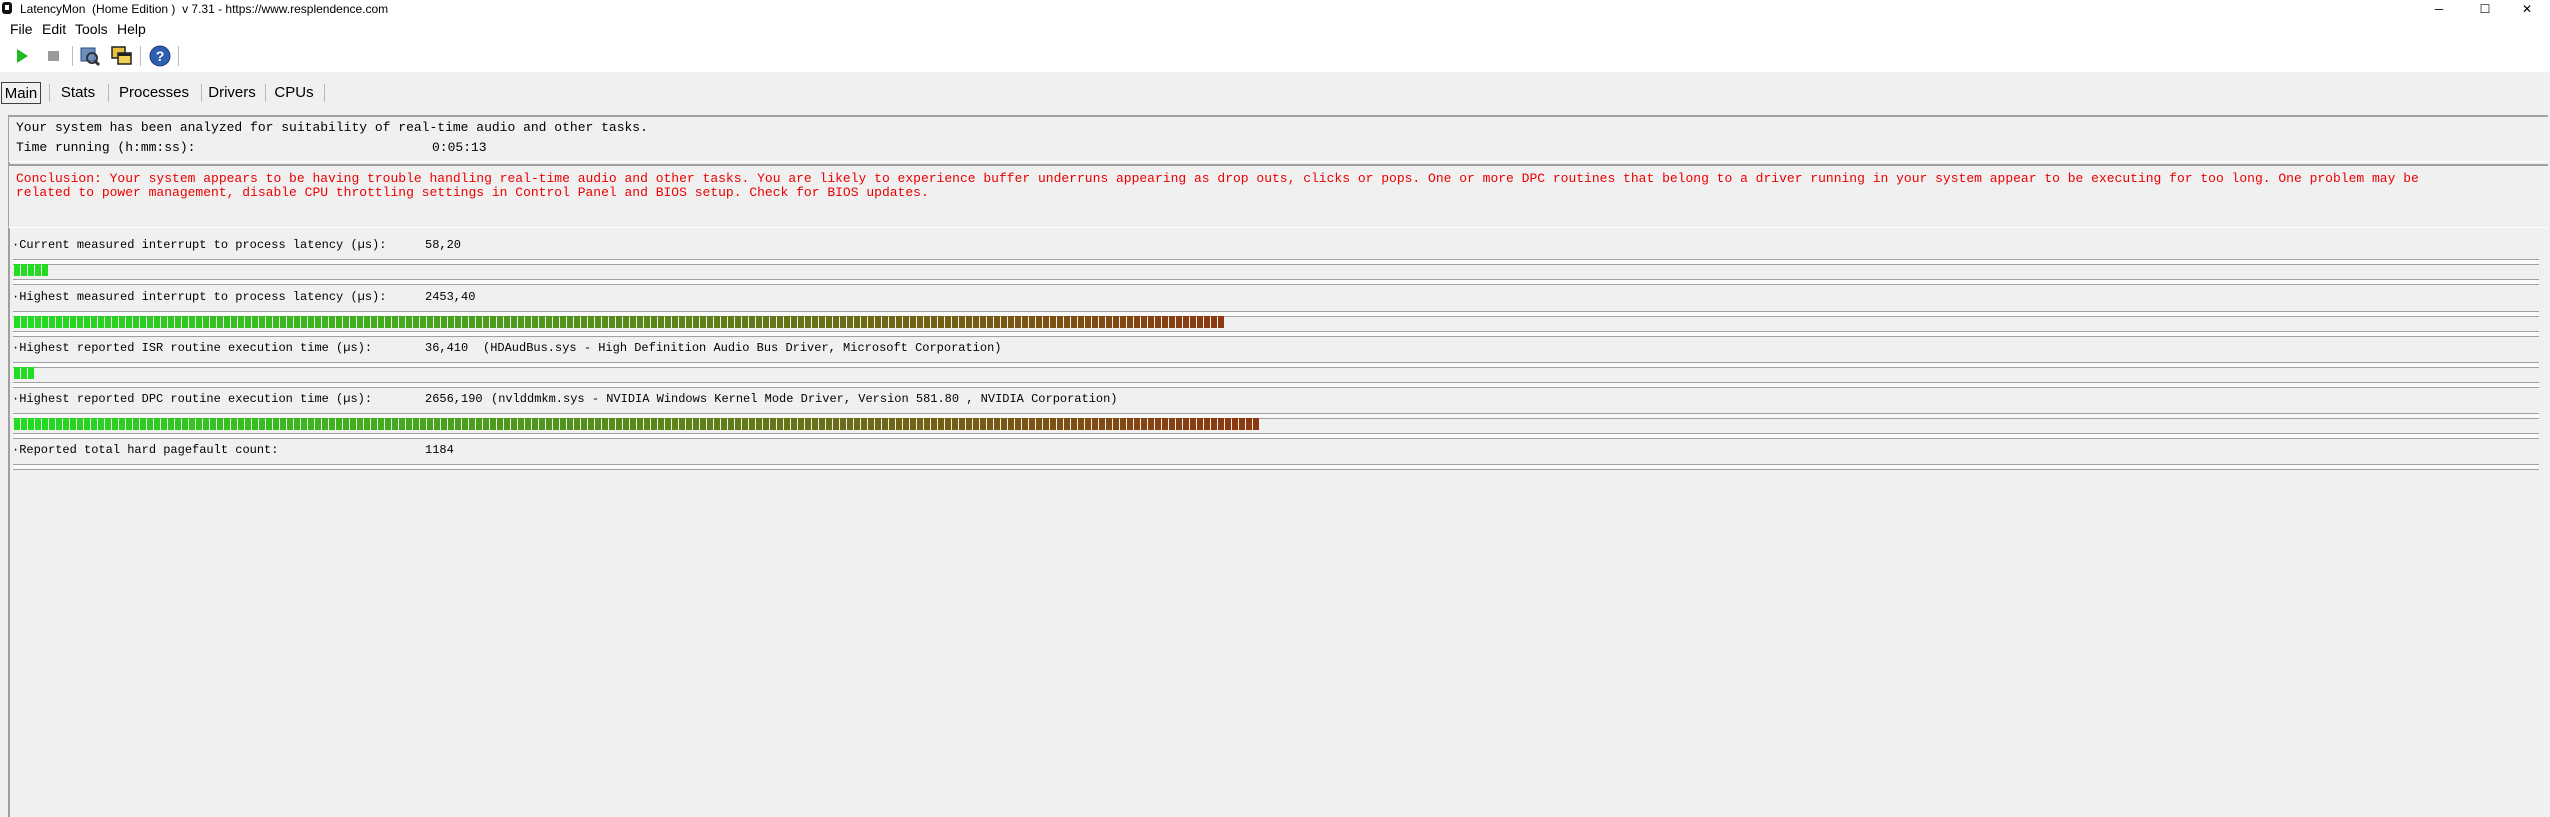  Describe the element at coordinates (2527, 9) in the screenshot. I see `close-button: ✕` at that location.